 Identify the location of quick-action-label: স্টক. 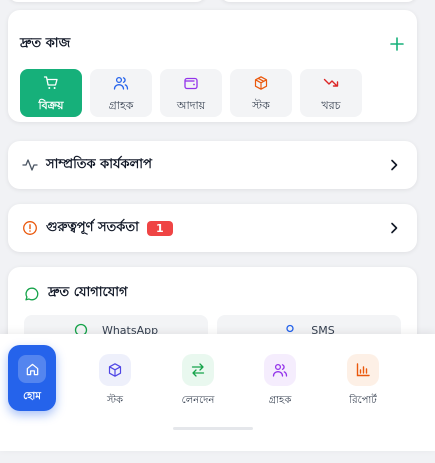
(261, 105).